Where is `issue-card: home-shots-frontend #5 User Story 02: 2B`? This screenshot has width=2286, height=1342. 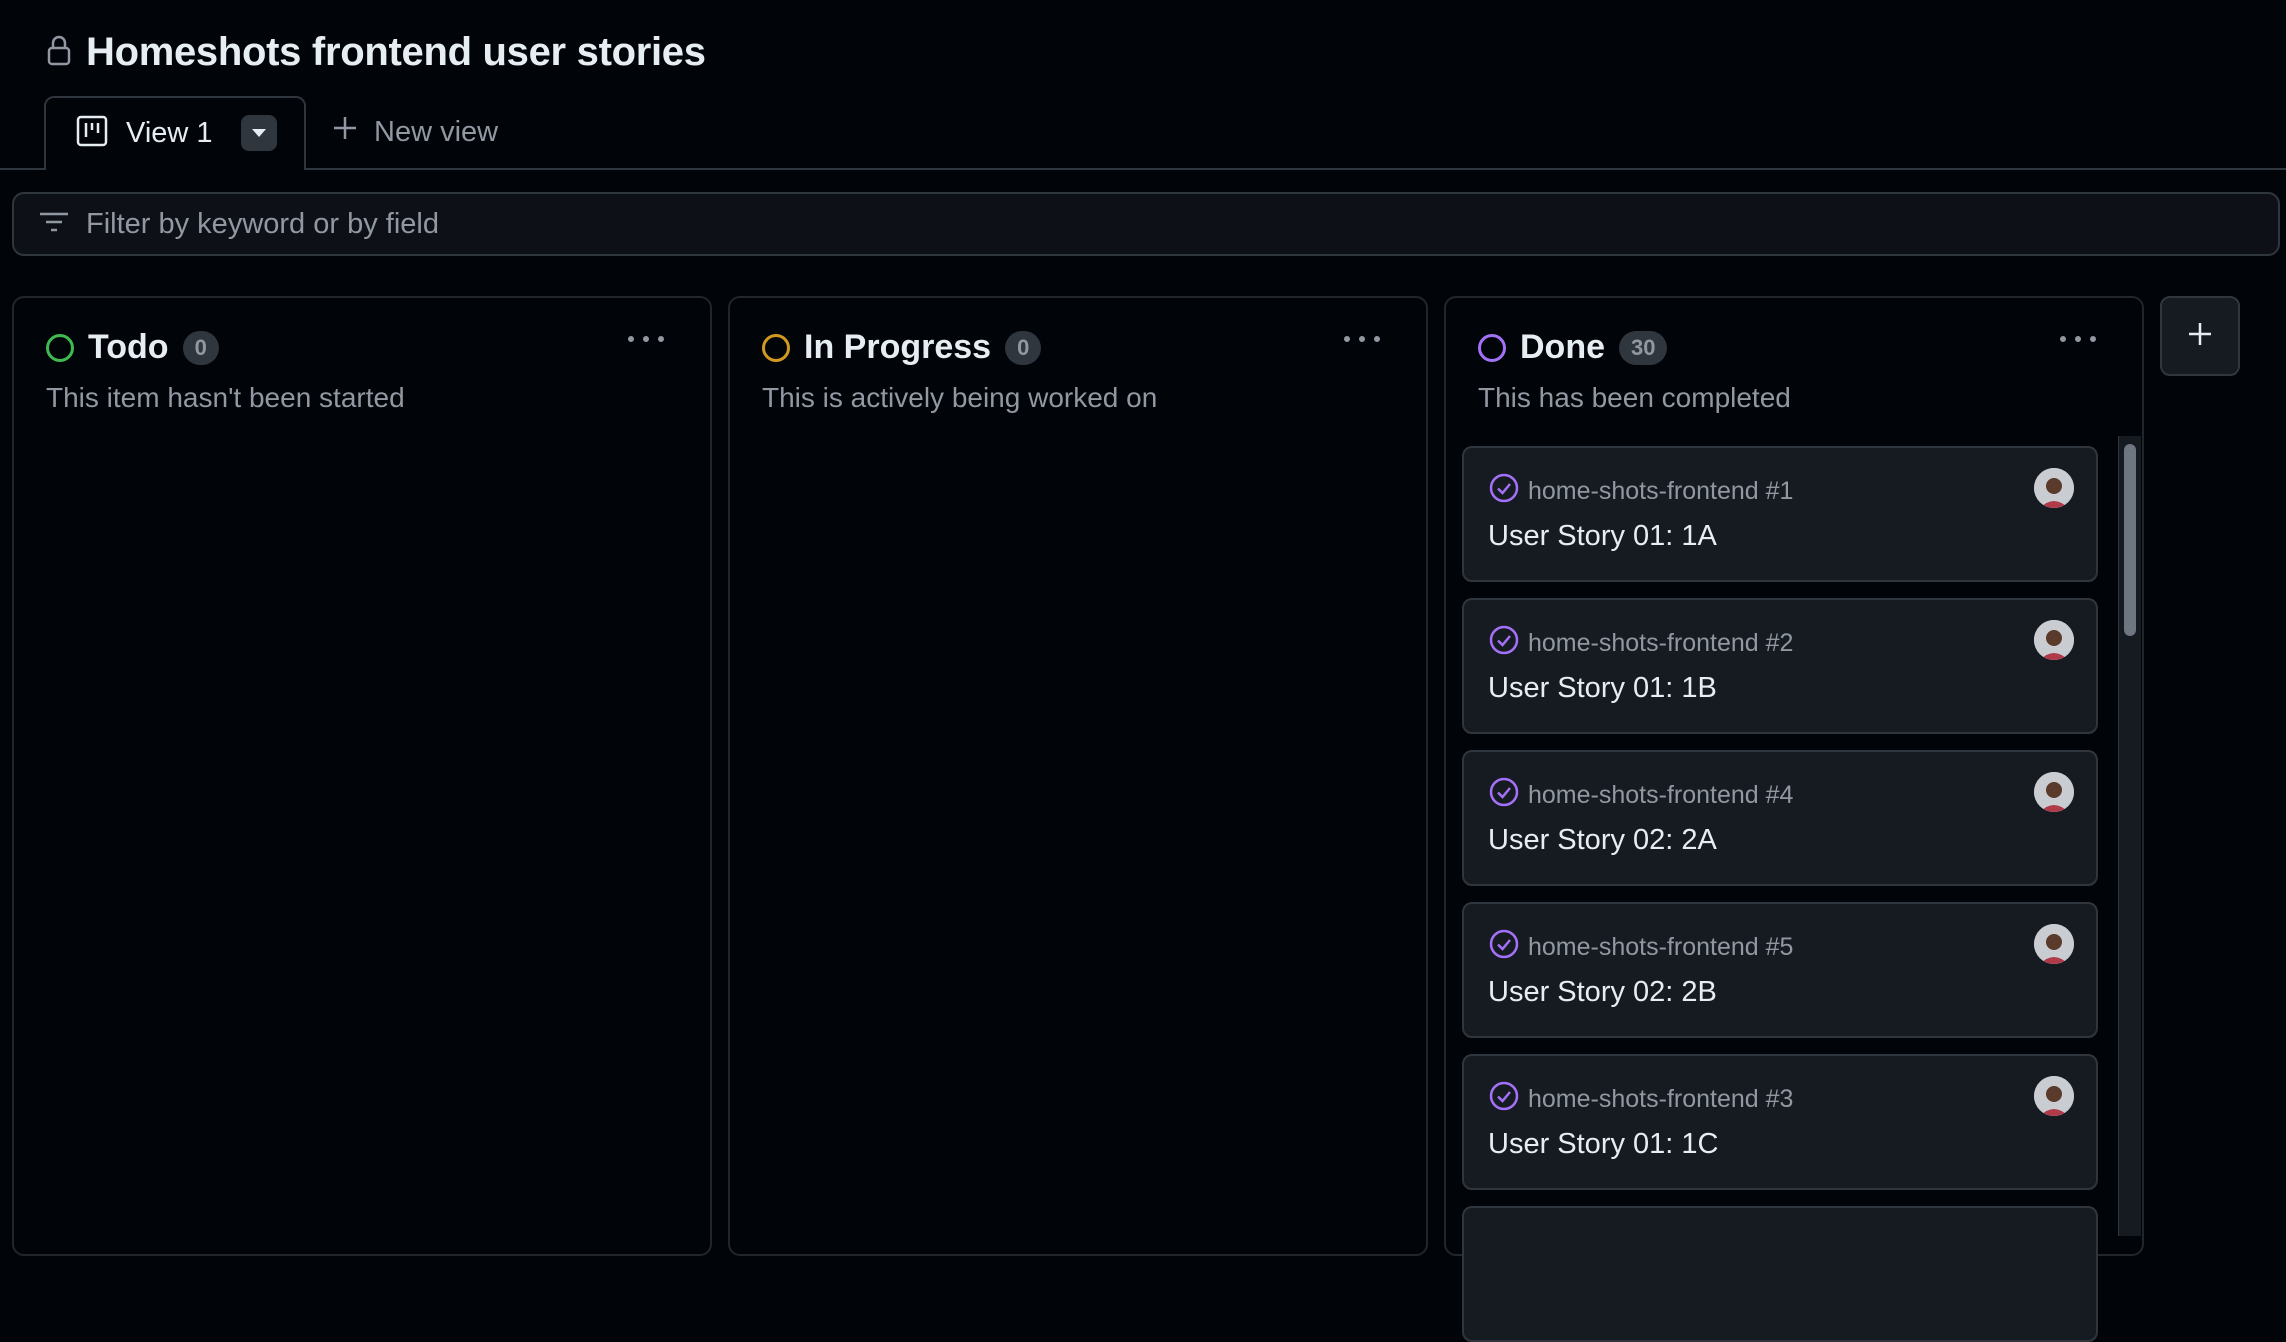 issue-card: home-shots-frontend #5 User Story 02: 2B is located at coordinates (1780, 970).